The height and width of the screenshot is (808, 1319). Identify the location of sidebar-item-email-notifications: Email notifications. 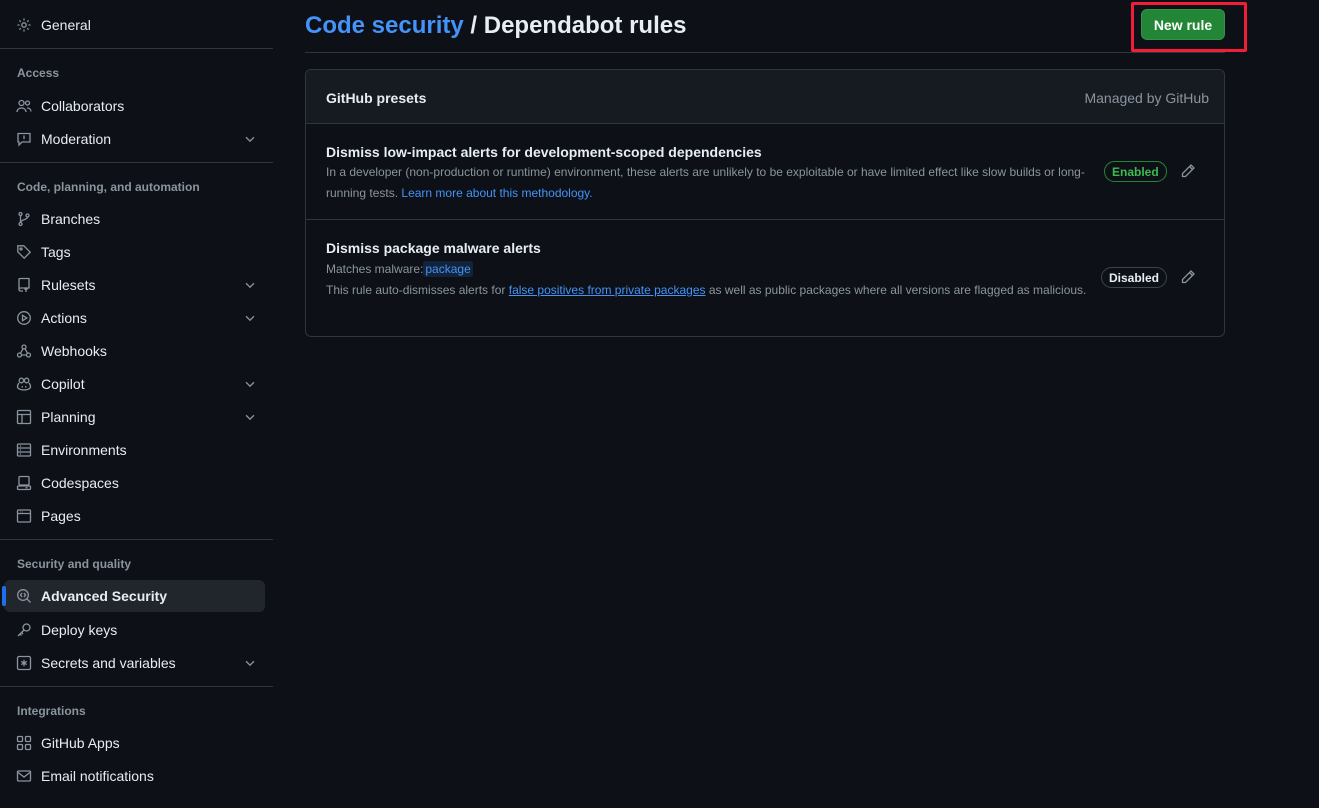
(134, 776).